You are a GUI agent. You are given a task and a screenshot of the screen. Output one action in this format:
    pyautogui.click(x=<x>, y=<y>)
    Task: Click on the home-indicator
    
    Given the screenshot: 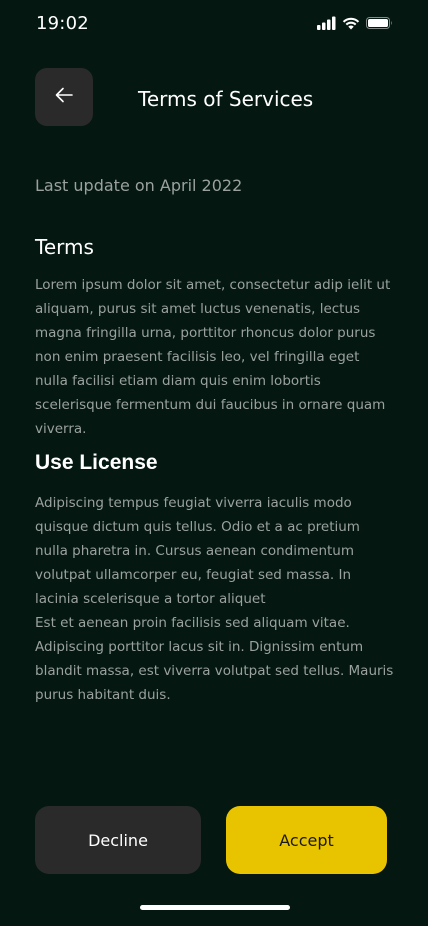 What is the action you would take?
    pyautogui.click(x=215, y=907)
    